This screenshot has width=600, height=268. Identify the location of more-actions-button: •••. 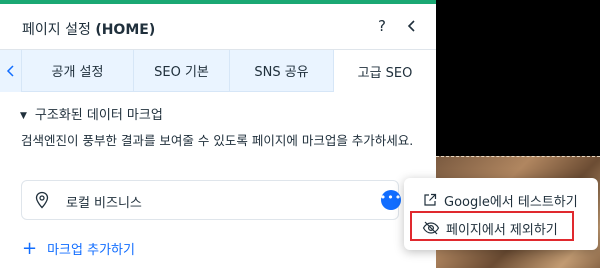
(391, 200).